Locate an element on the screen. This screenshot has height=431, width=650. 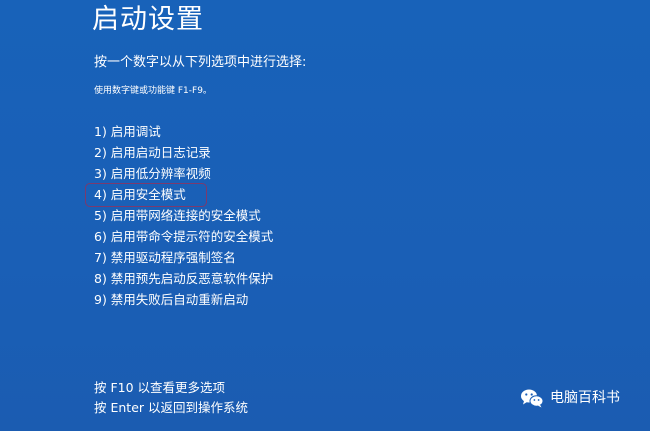
watermark: 电脑百科书 is located at coordinates (570, 398).